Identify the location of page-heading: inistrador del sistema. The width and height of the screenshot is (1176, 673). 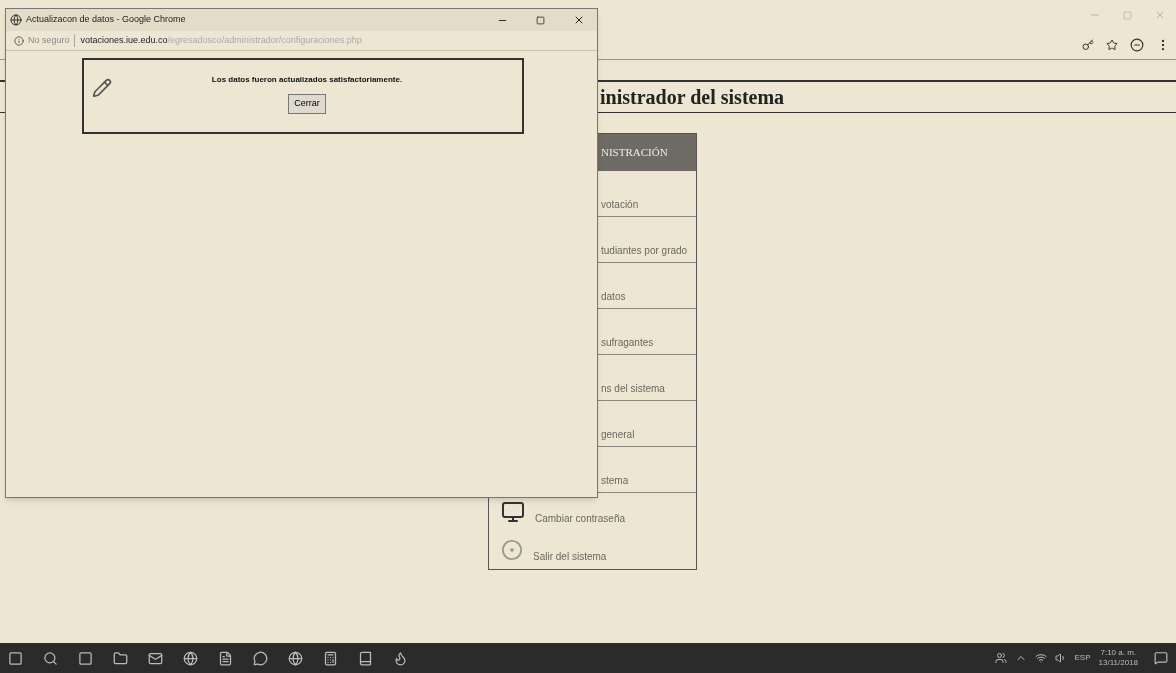
(692, 97).